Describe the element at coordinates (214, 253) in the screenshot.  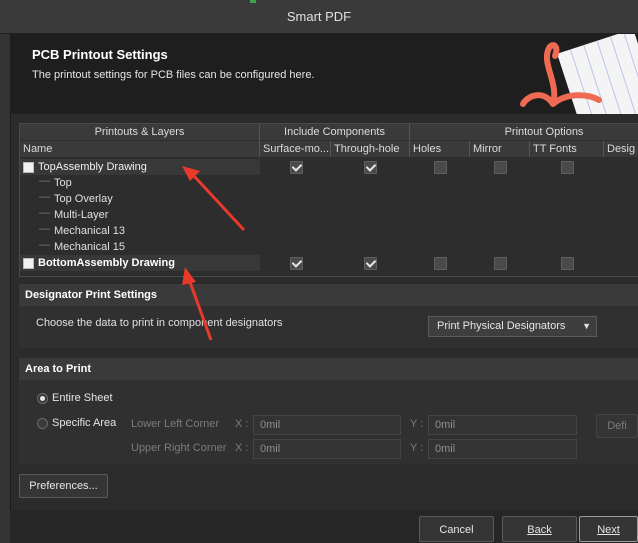
I see `annotation-overlay` at that location.